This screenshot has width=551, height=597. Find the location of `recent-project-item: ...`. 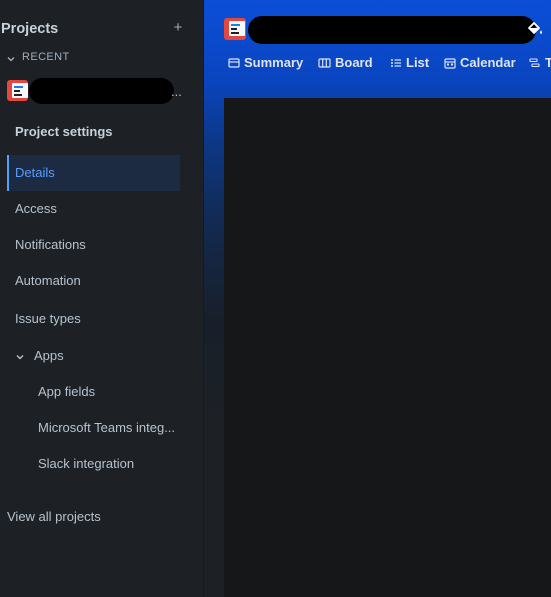

recent-project-item: ... is located at coordinates (94, 91).